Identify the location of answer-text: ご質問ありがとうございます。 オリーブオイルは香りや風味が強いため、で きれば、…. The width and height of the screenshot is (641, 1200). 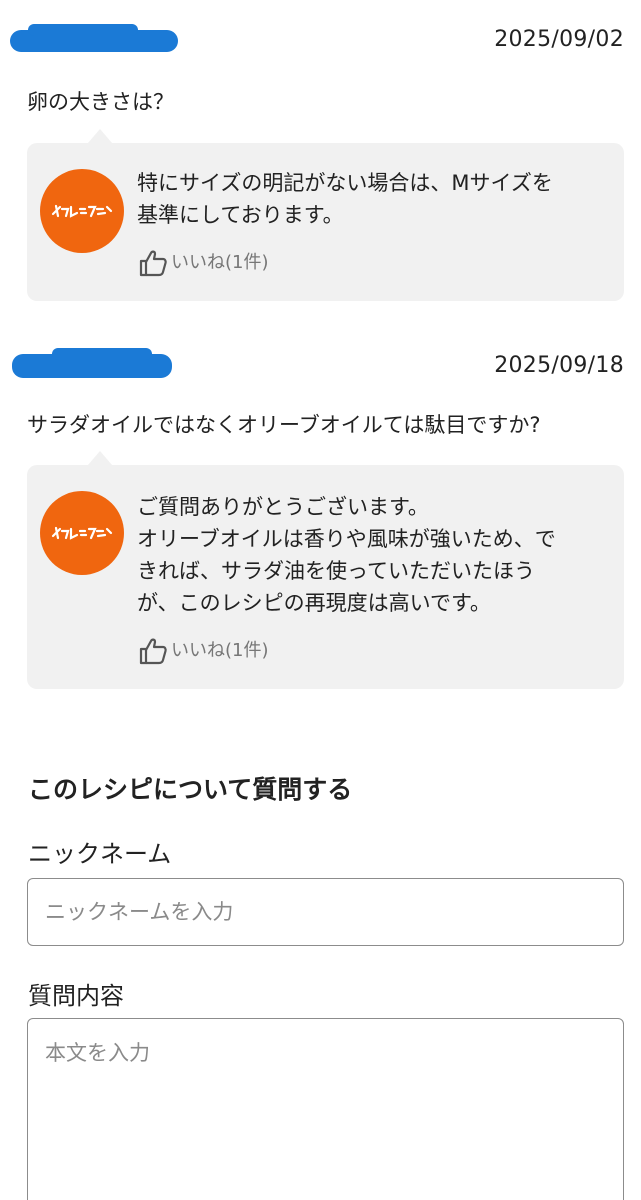
(346, 555).